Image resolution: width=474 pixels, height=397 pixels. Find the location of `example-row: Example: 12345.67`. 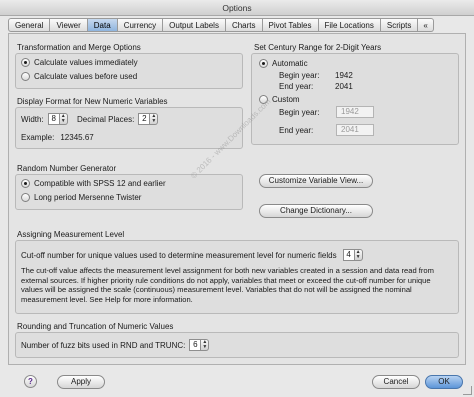

example-row: Example: 12345.67 is located at coordinates (57, 137).